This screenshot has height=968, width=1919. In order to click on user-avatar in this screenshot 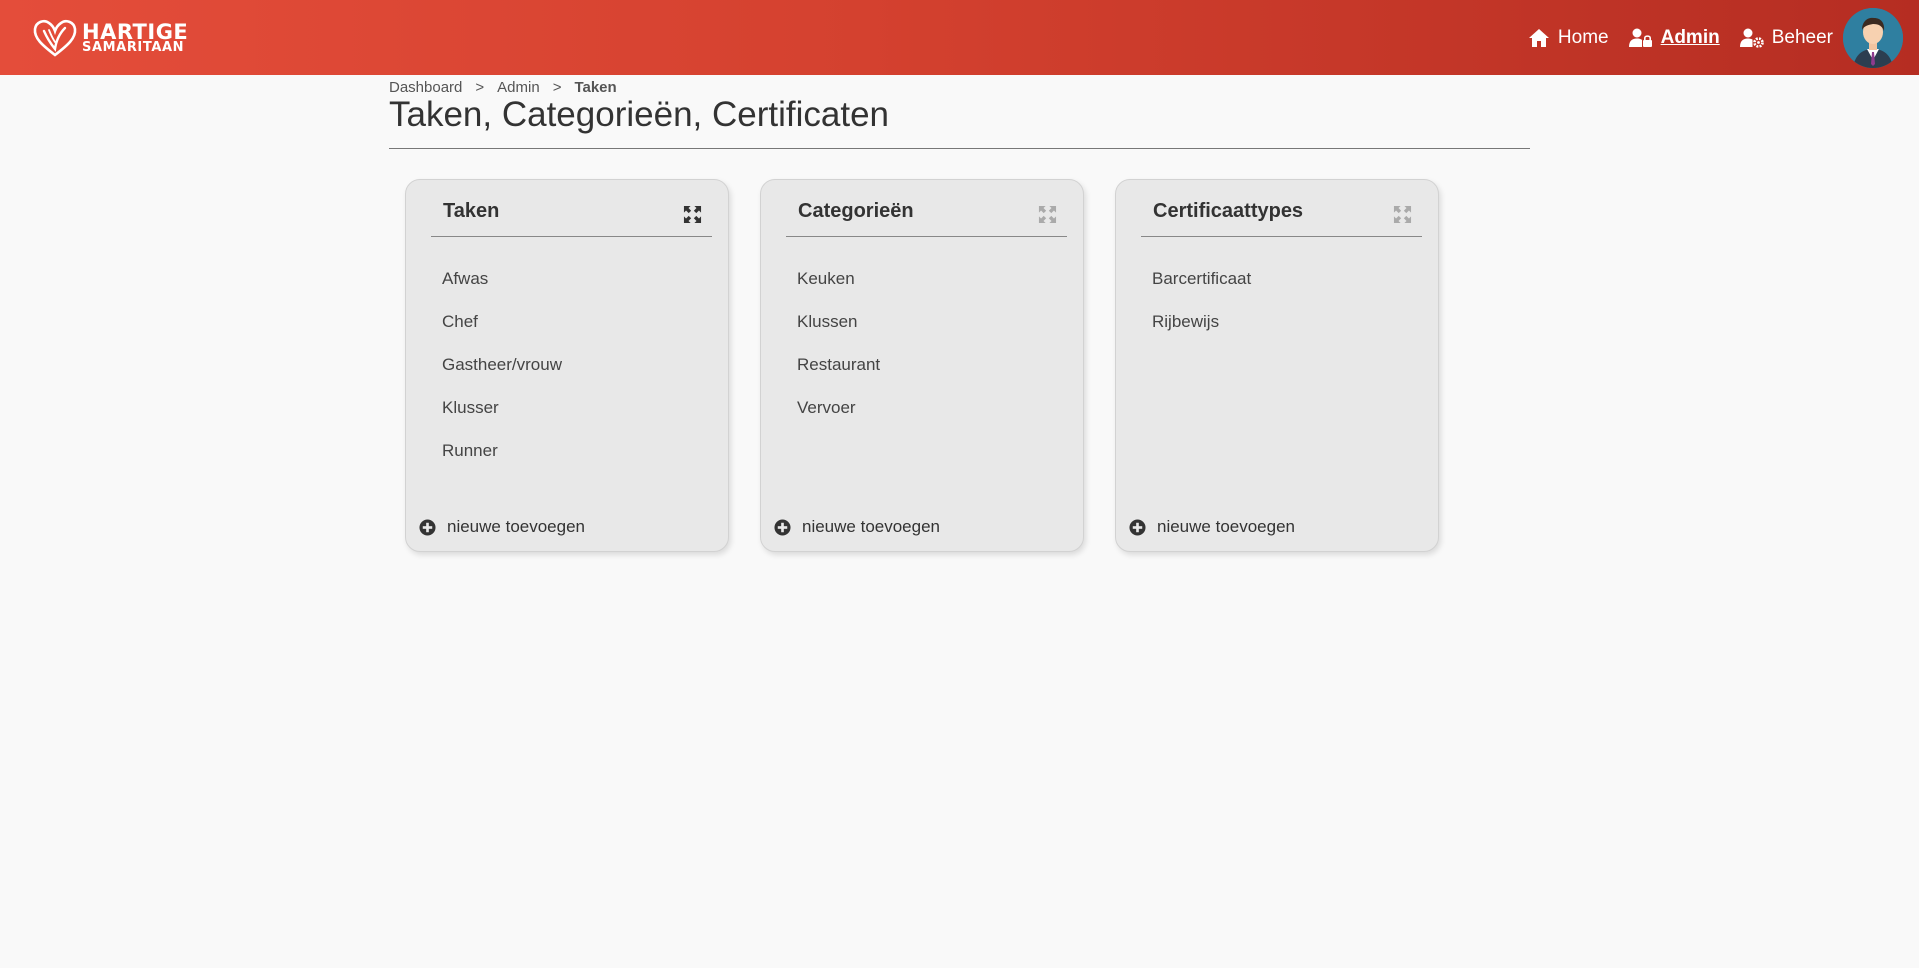, I will do `click(1873, 37)`.